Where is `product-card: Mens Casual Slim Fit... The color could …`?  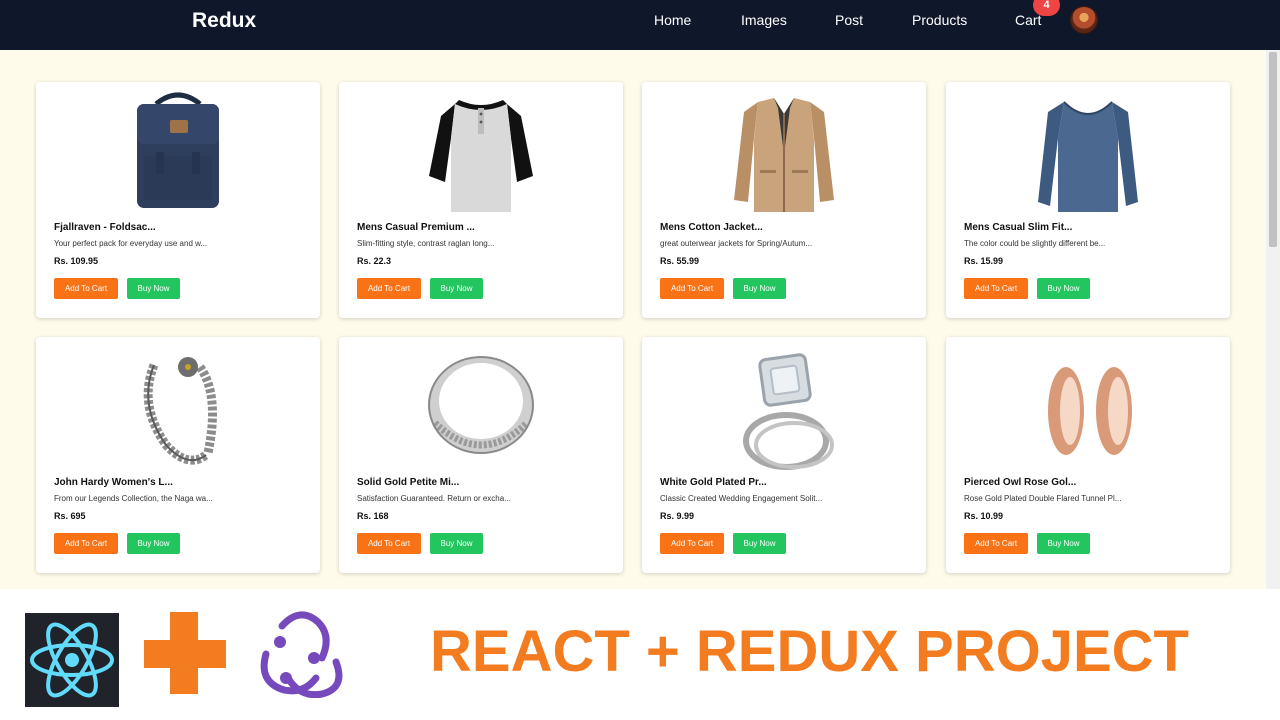
product-card: Mens Casual Slim Fit... The color could … is located at coordinates (1088, 200).